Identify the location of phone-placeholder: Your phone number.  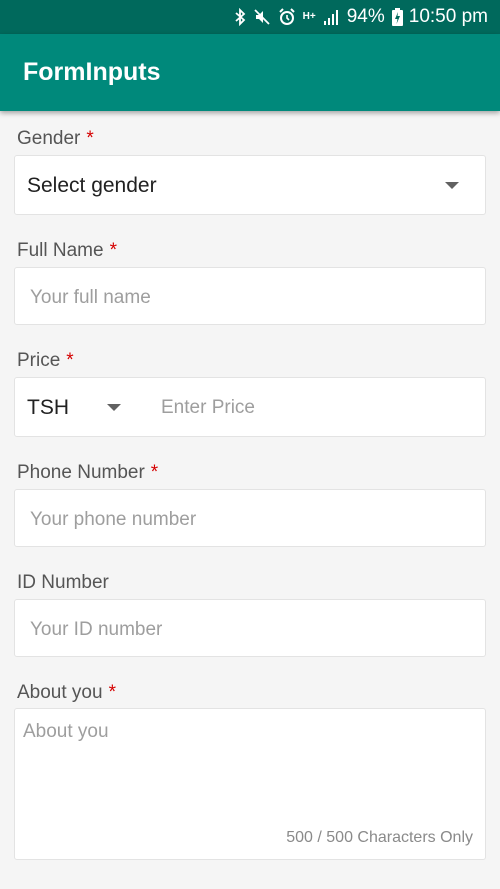
(113, 519).